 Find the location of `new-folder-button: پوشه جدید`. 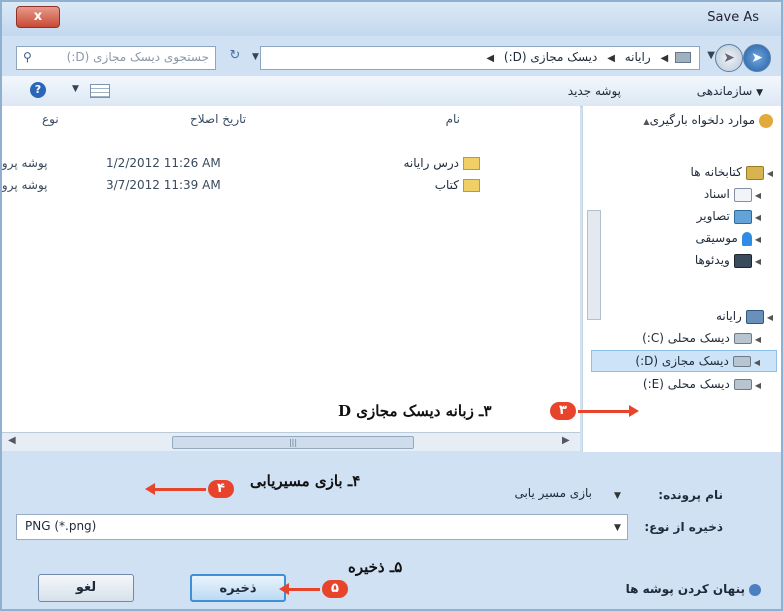

new-folder-button: پوشه جدید is located at coordinates (594, 91).